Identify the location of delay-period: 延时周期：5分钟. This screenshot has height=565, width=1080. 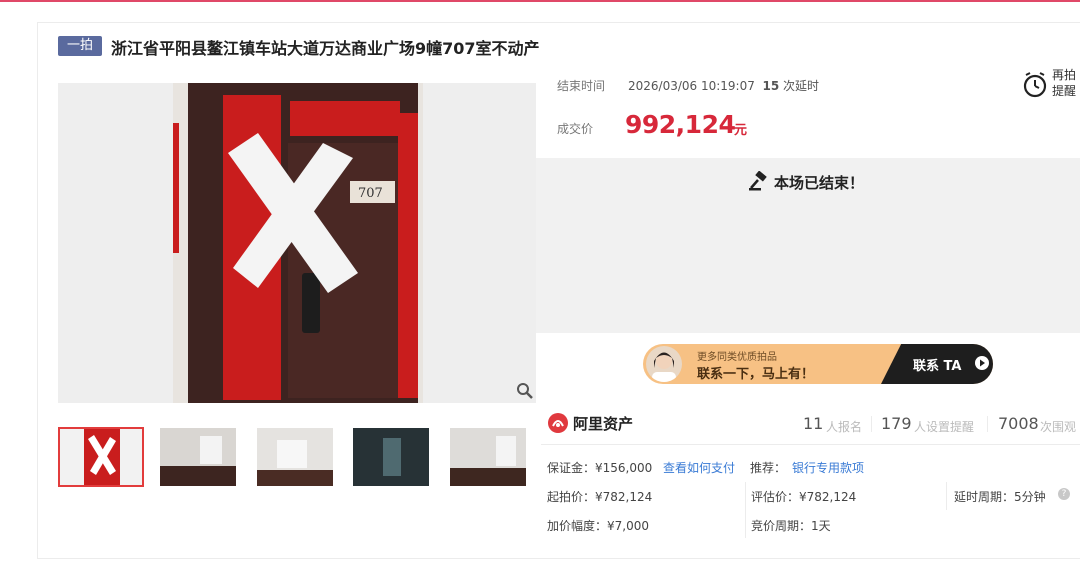
(1000, 497).